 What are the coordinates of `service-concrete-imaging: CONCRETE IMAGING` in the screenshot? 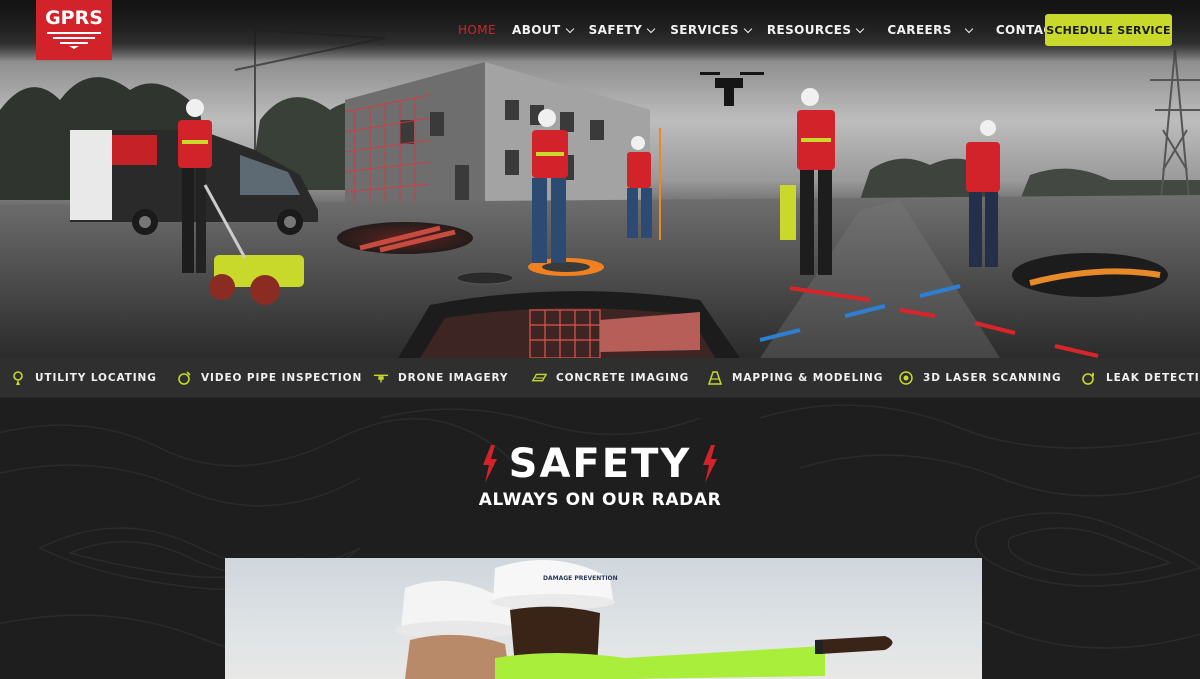 It's located at (610, 378).